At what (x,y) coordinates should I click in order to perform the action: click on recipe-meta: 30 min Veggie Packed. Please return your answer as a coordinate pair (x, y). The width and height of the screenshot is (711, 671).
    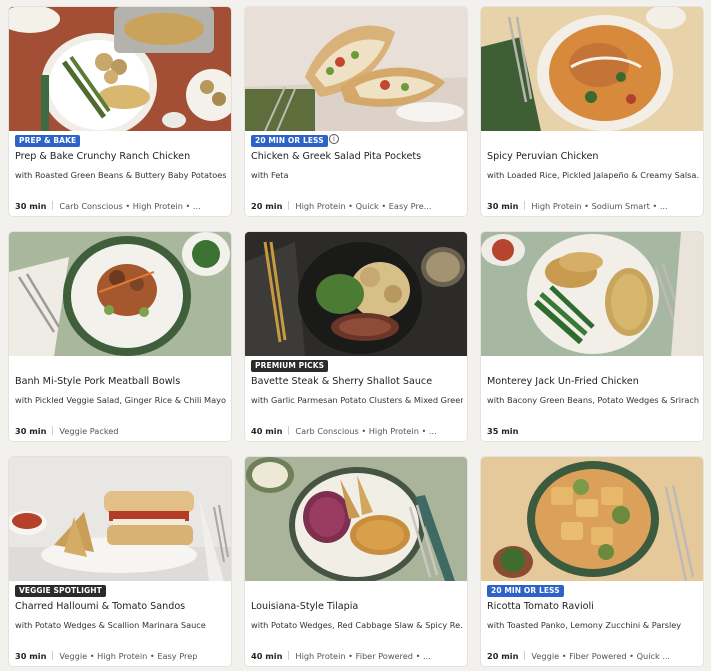
    Looking at the image, I should click on (121, 431).